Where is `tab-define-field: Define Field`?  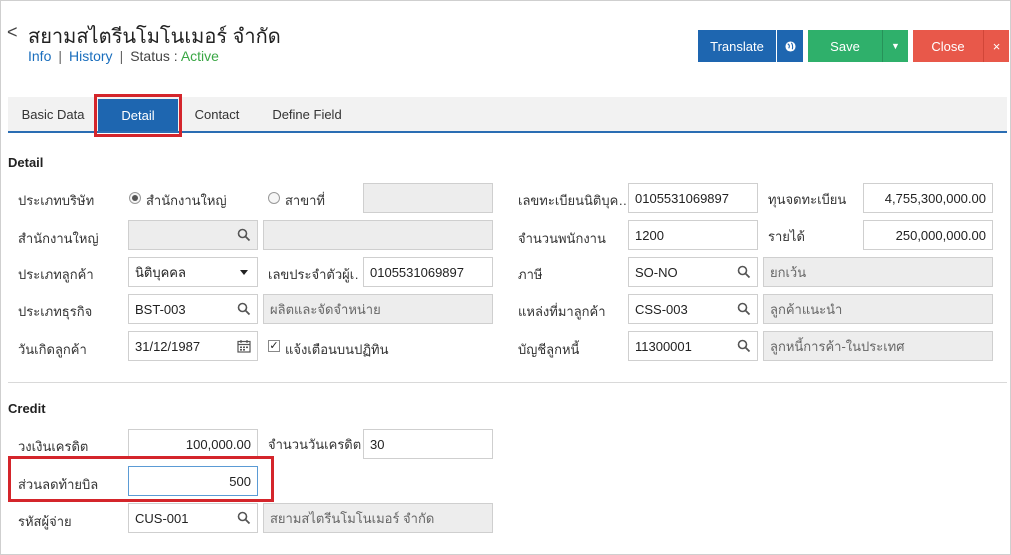
tab-define-field: Define Field is located at coordinates (307, 114).